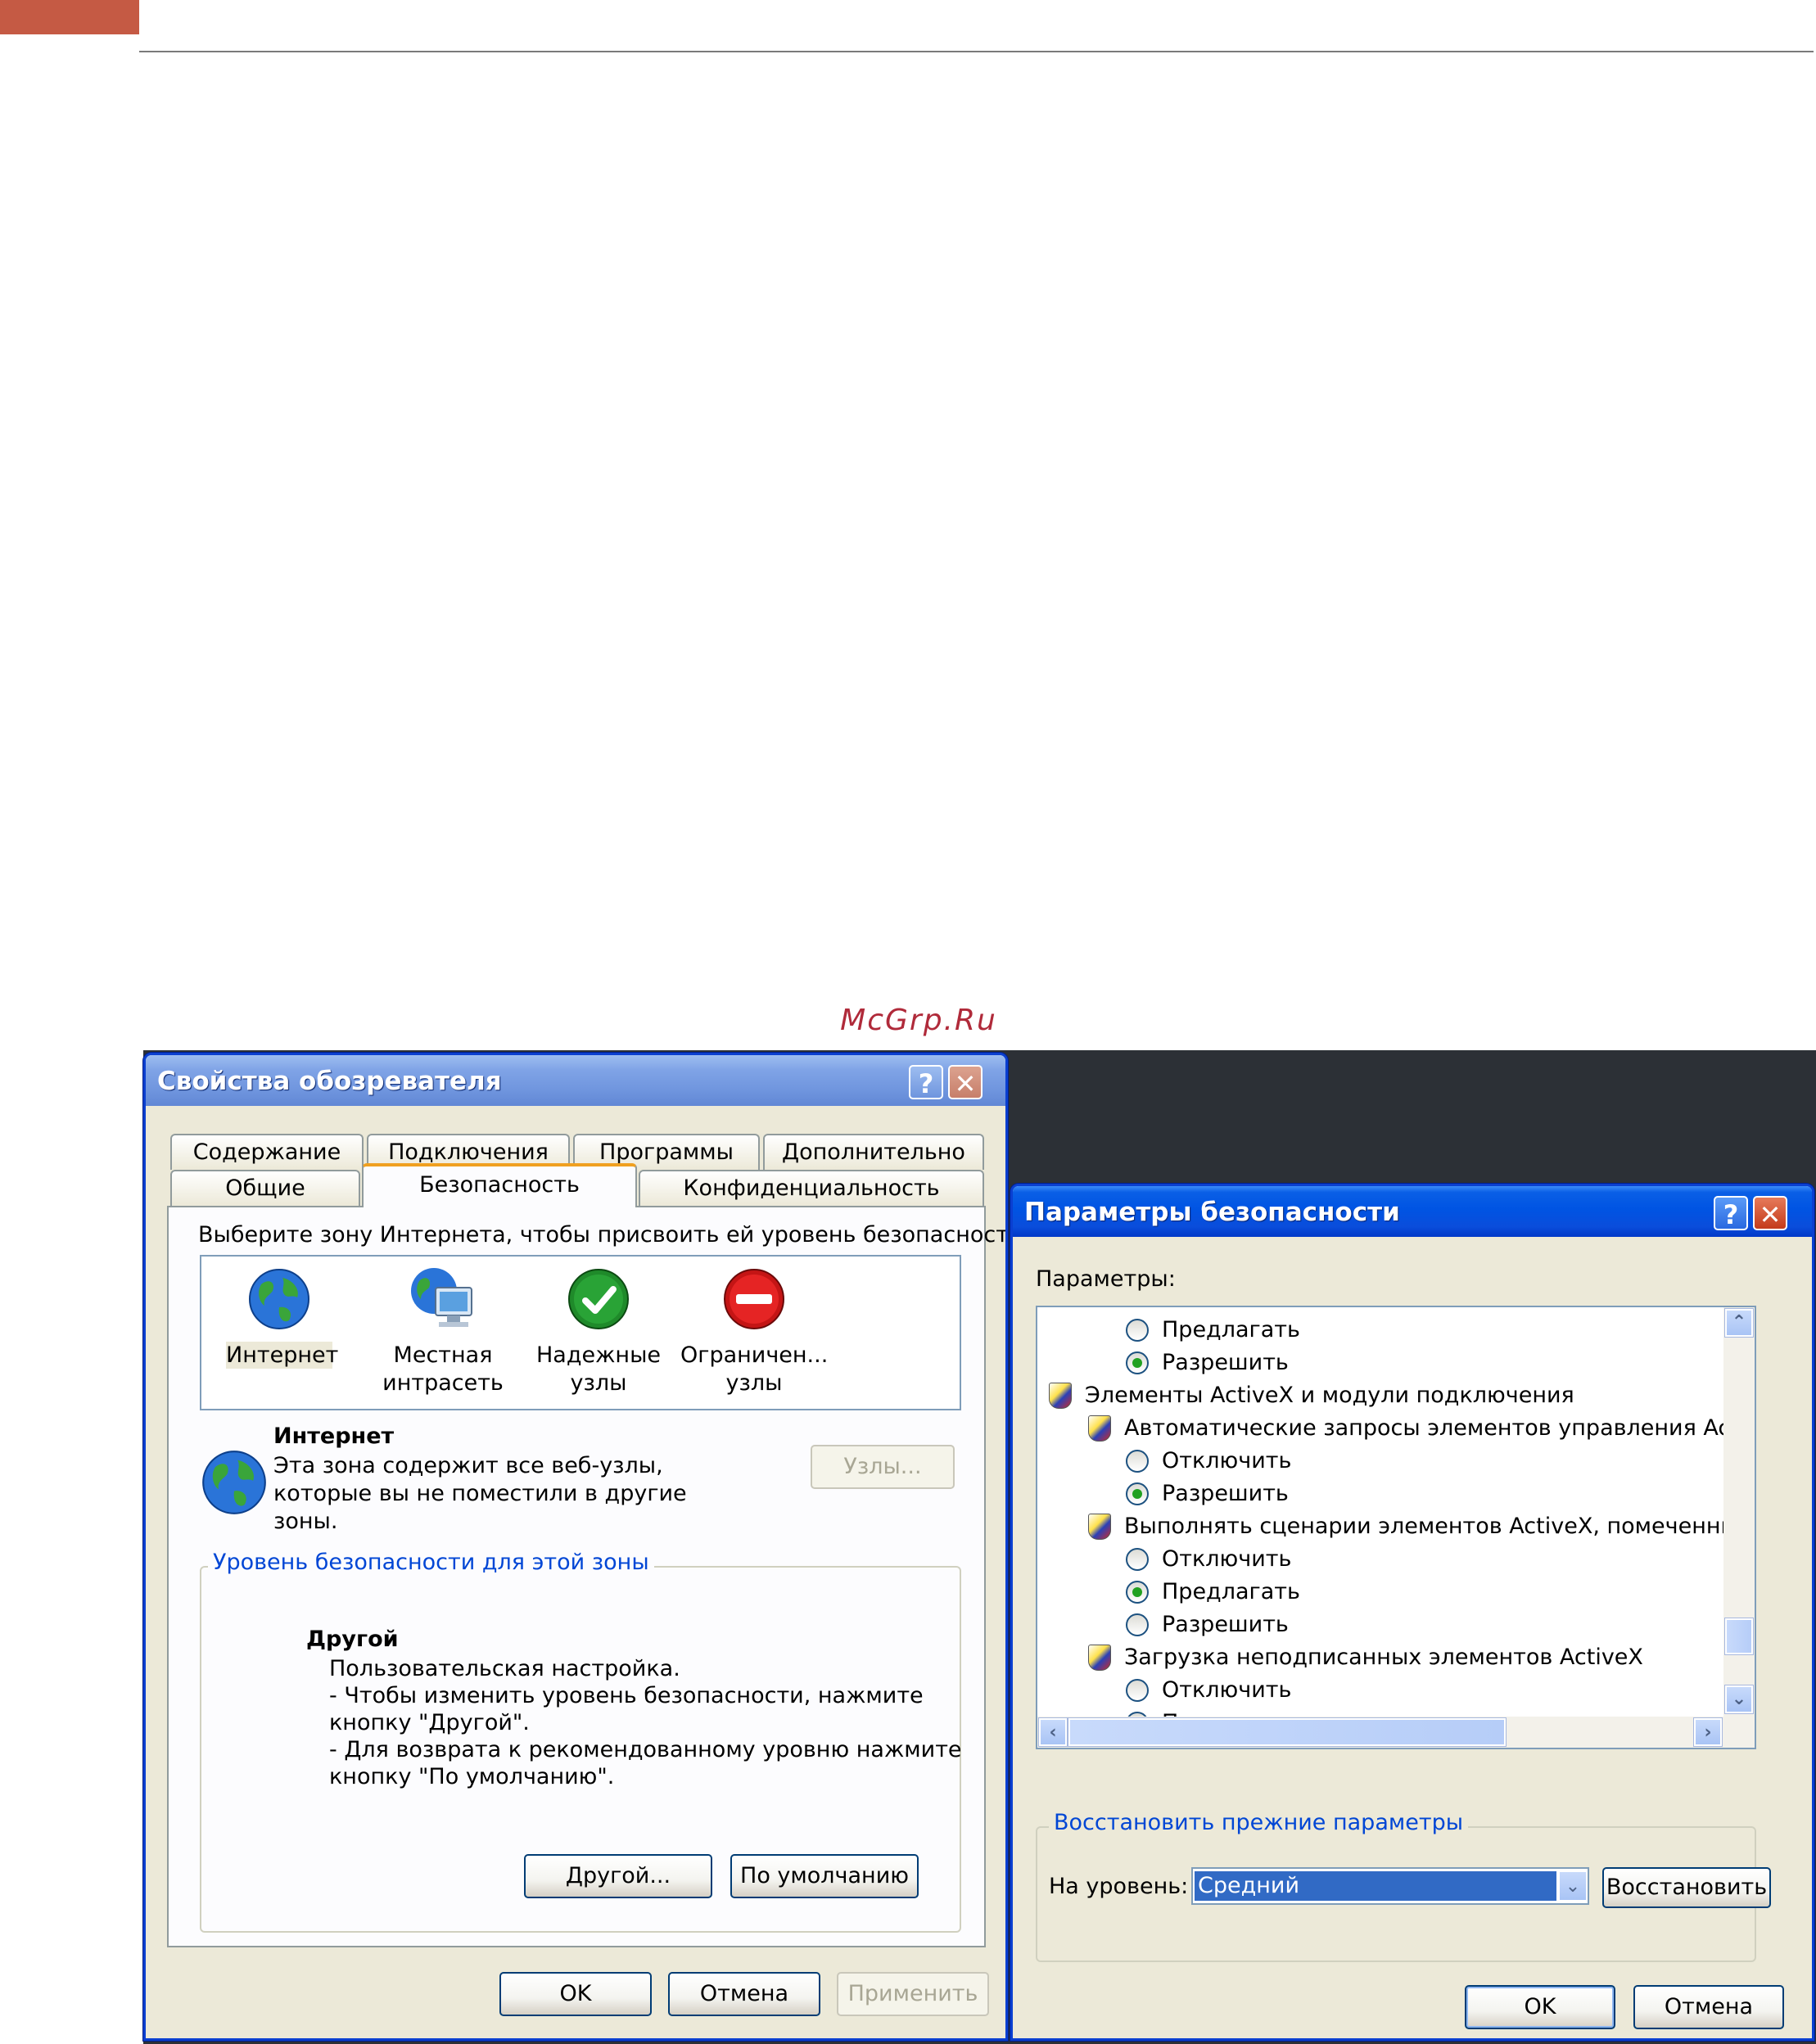 The image size is (1816, 2044). I want to click on selected-zone-desc: Эта зона содержит все веб-узлы,, so click(468, 1465).